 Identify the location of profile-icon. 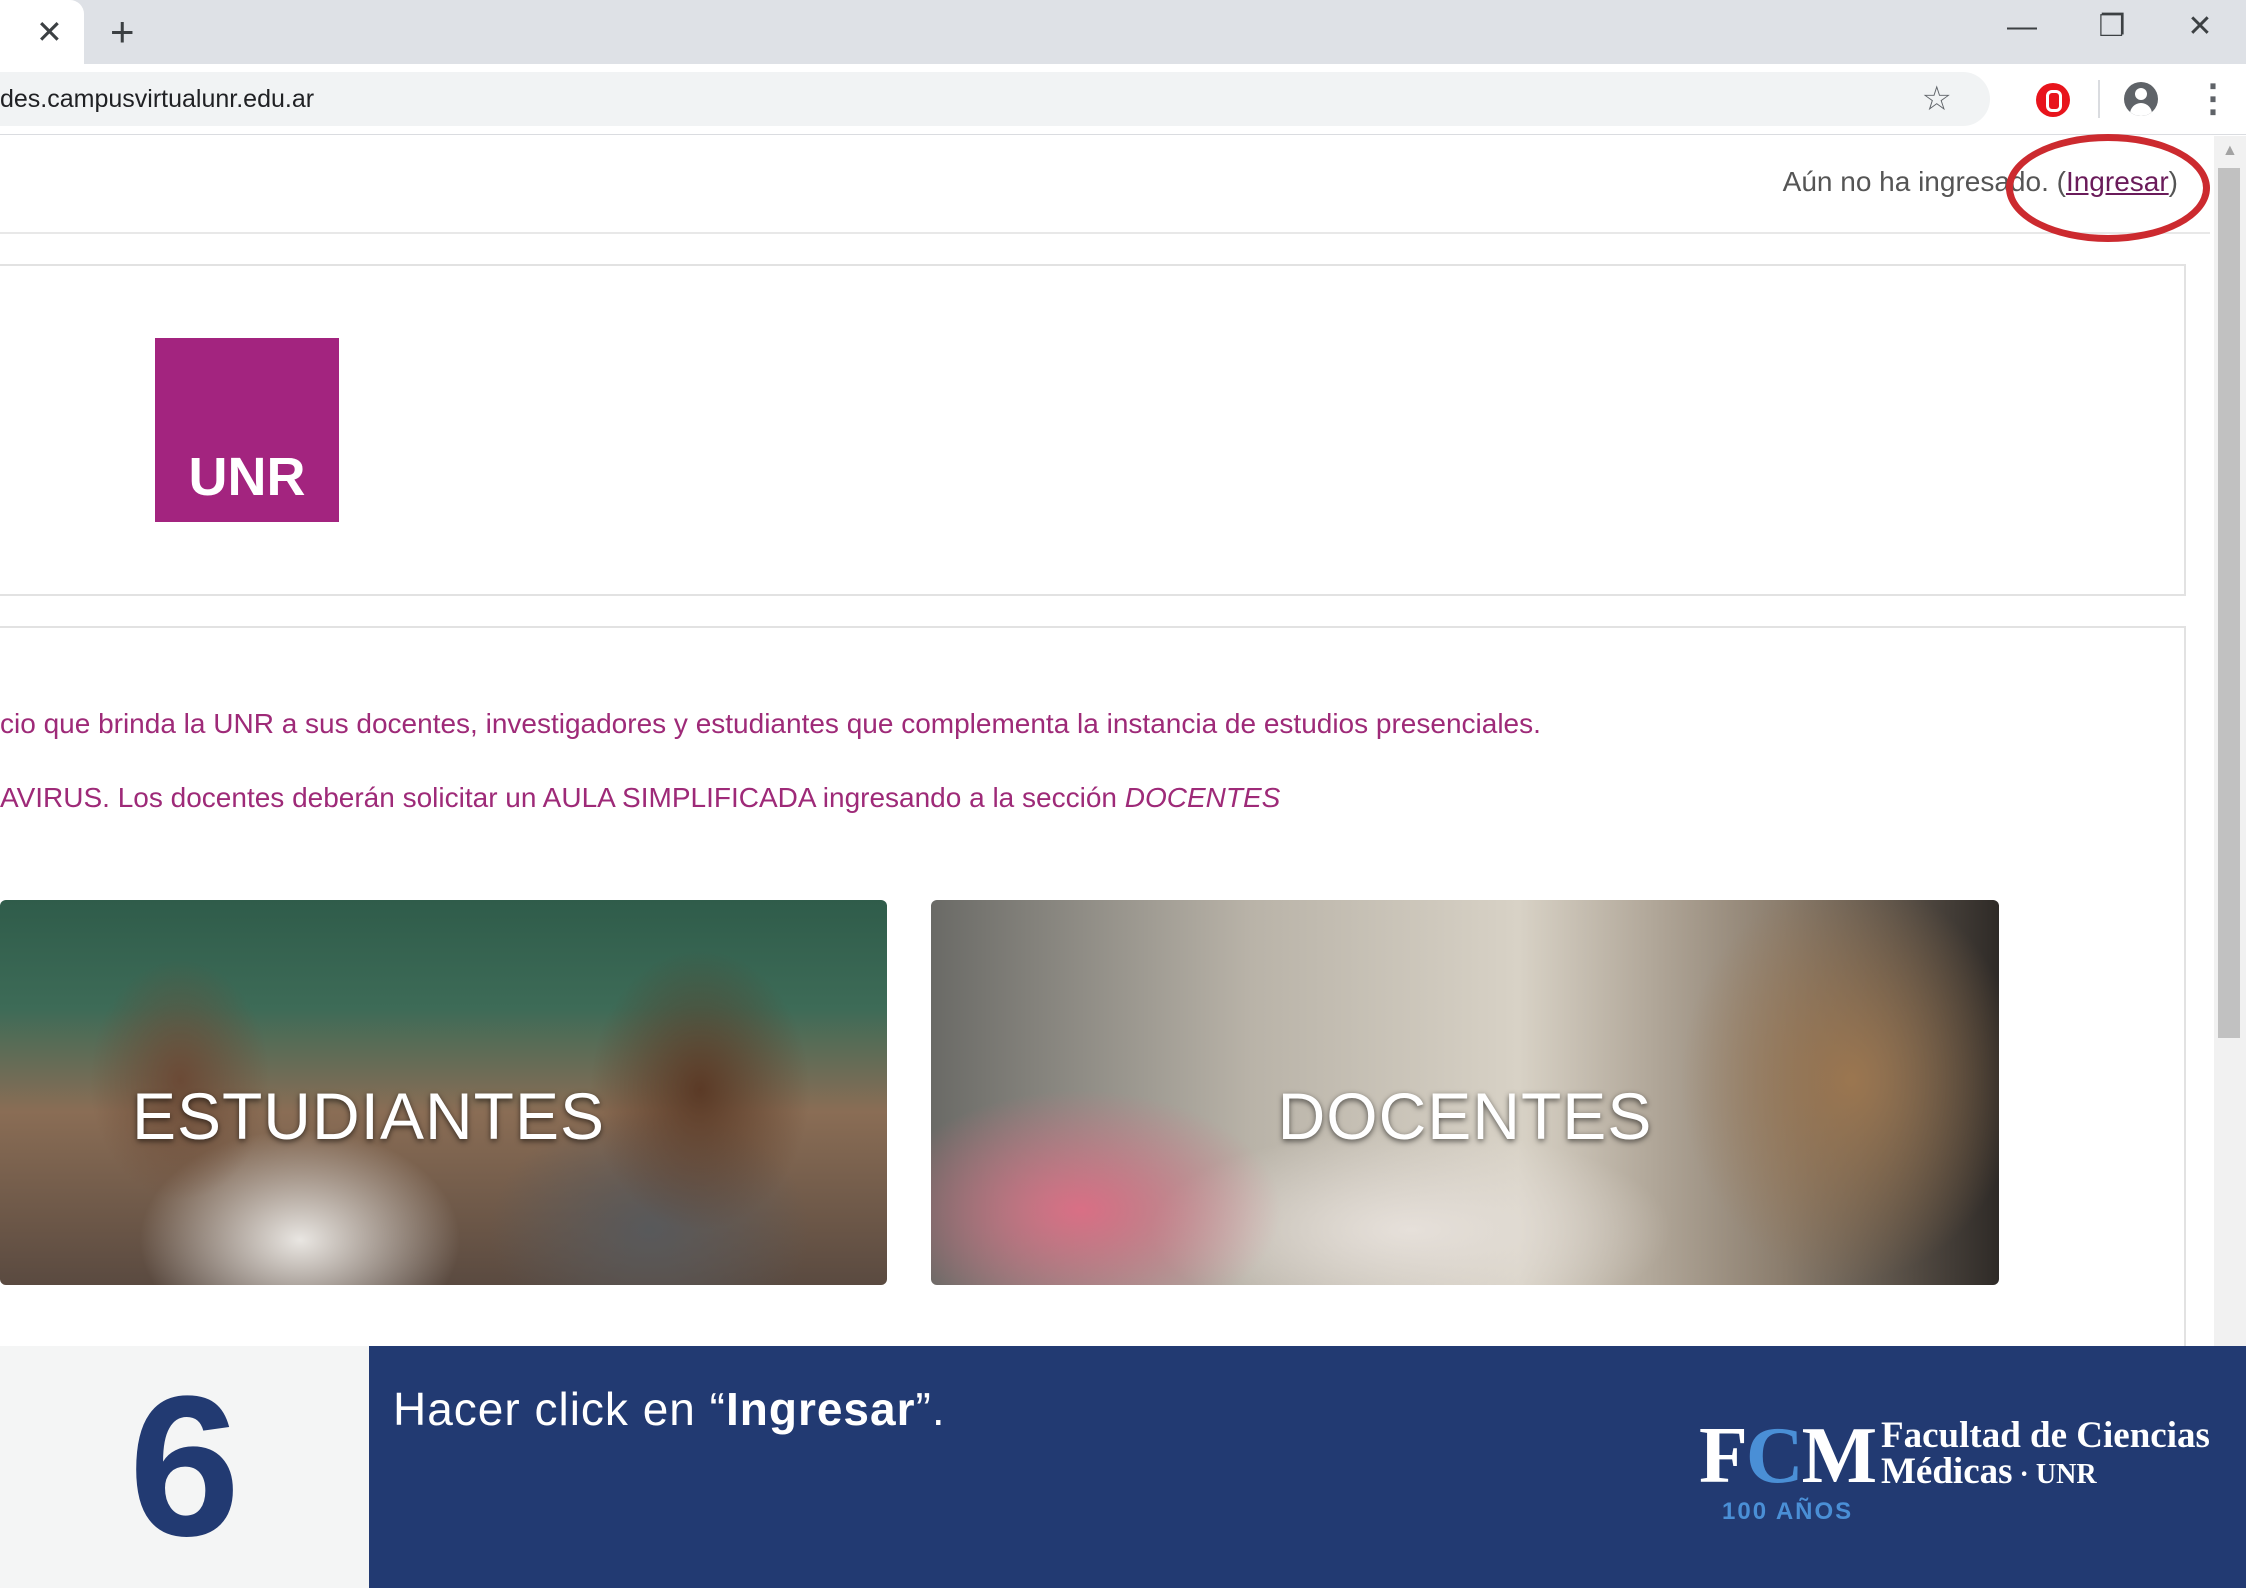
(2141, 99).